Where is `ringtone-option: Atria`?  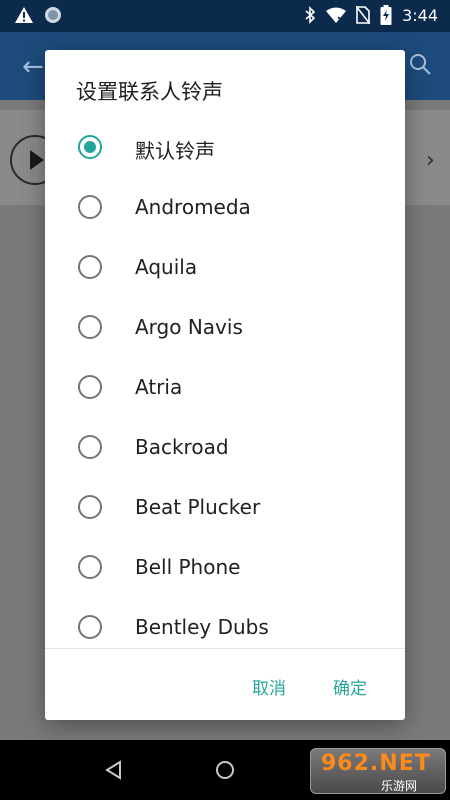 ringtone-option: Atria is located at coordinates (225, 387).